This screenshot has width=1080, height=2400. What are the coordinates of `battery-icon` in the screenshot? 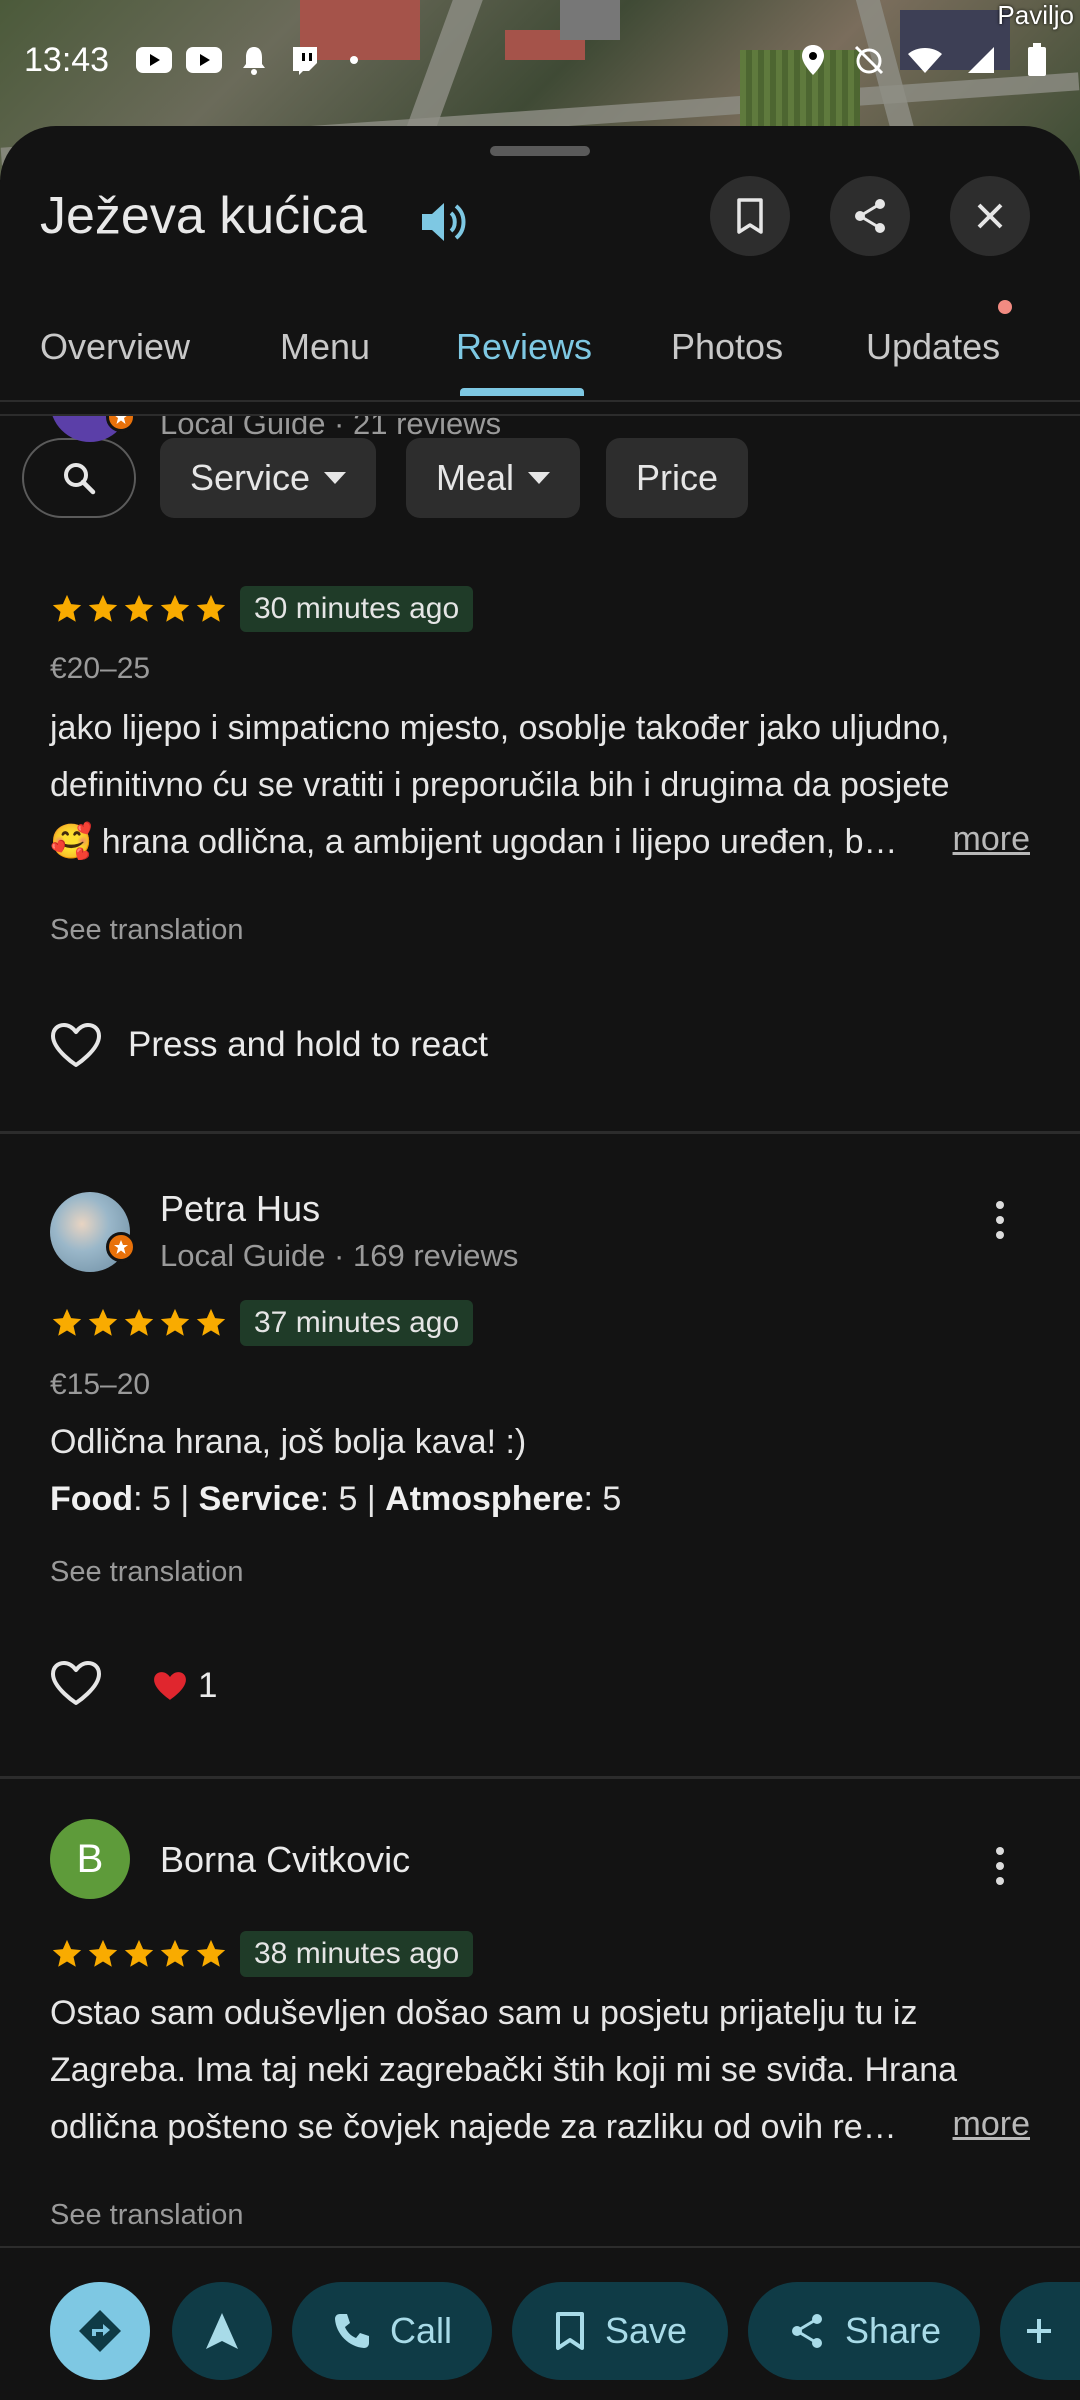 It's located at (1037, 59).